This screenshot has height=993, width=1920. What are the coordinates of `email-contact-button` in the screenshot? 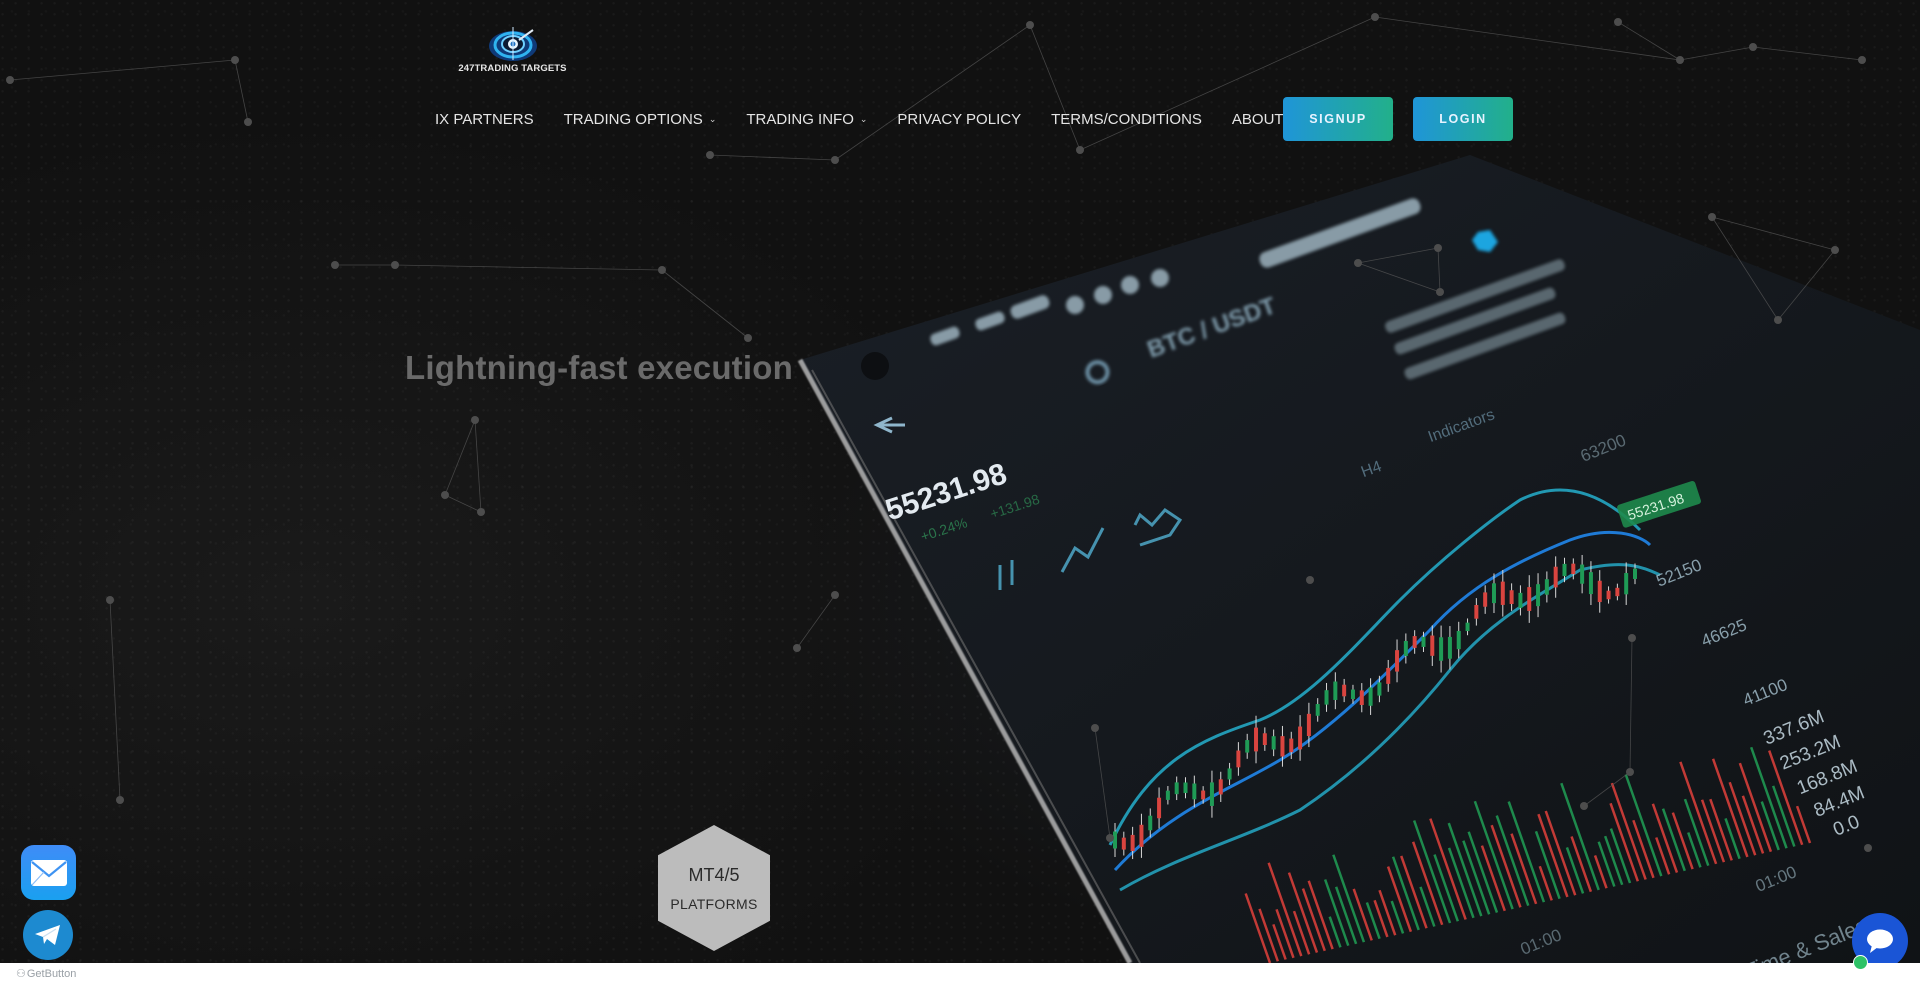 It's located at (48, 872).